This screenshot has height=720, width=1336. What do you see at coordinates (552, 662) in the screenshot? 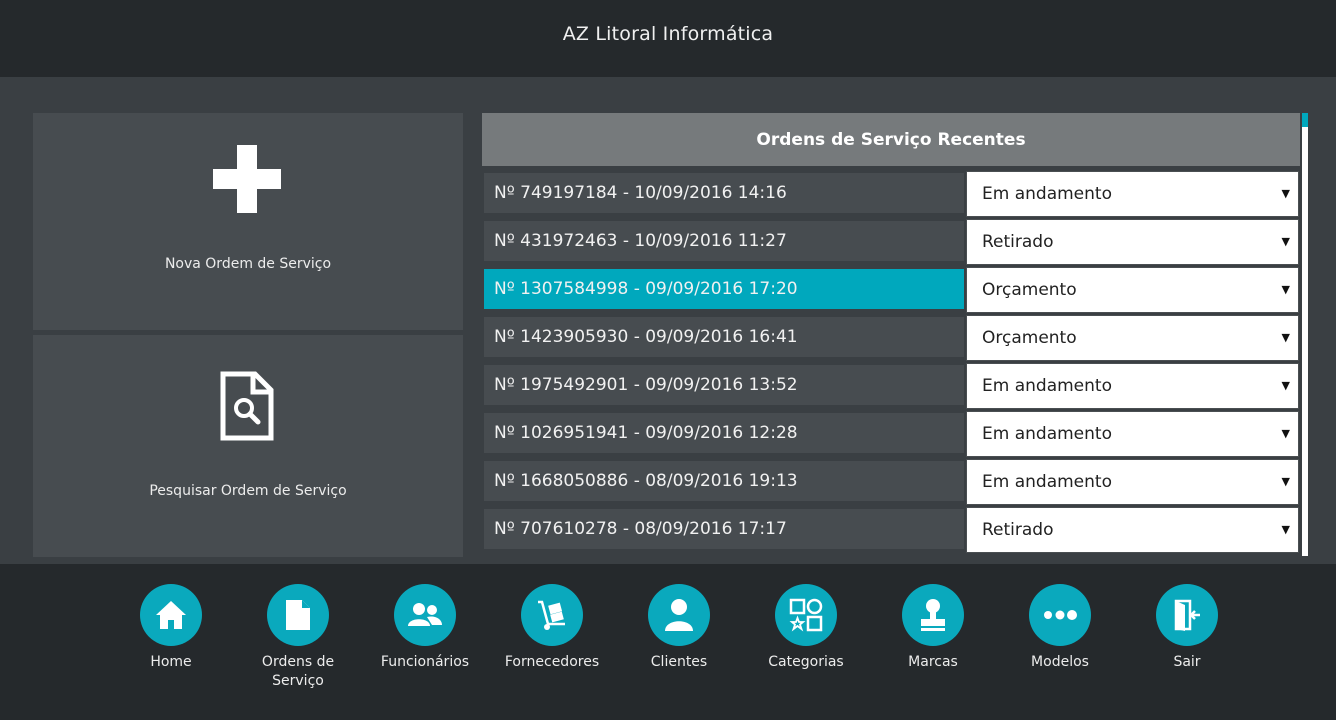
I see `nav-label: Fornecedores` at bounding box center [552, 662].